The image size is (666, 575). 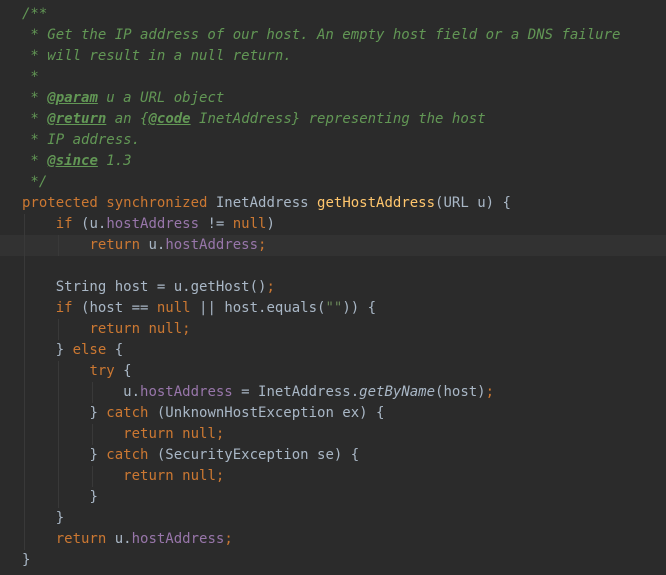 I want to click on code-line: try {, so click(x=333, y=371).